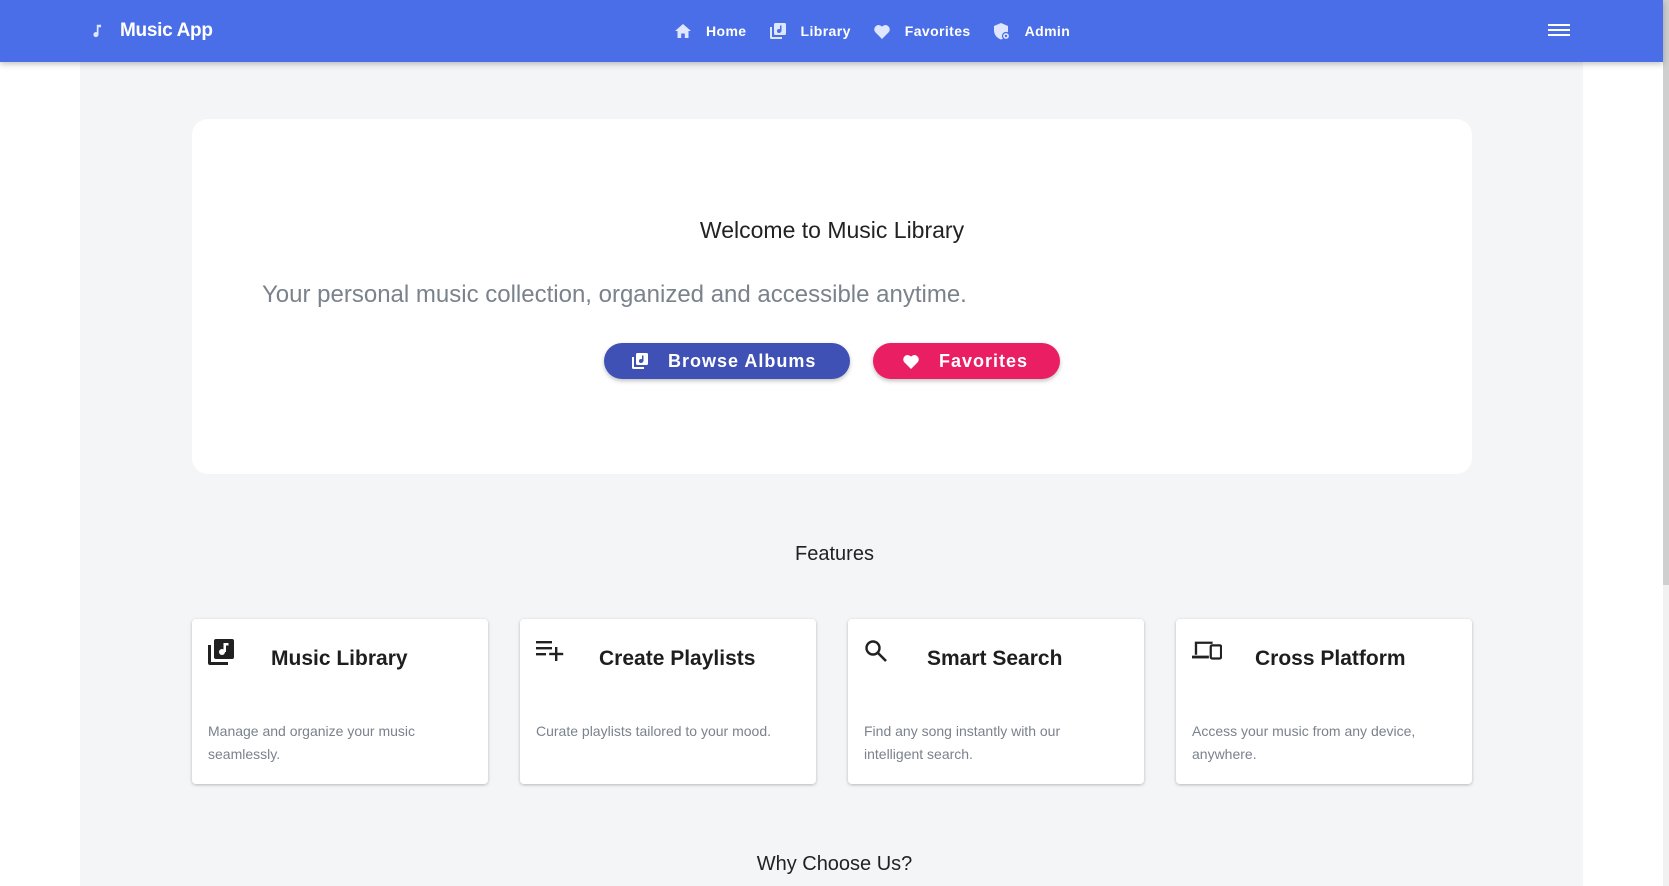 This screenshot has width=1669, height=886. I want to click on top-navbar: Music App Home Library Favorites Admin, so click(831, 31).